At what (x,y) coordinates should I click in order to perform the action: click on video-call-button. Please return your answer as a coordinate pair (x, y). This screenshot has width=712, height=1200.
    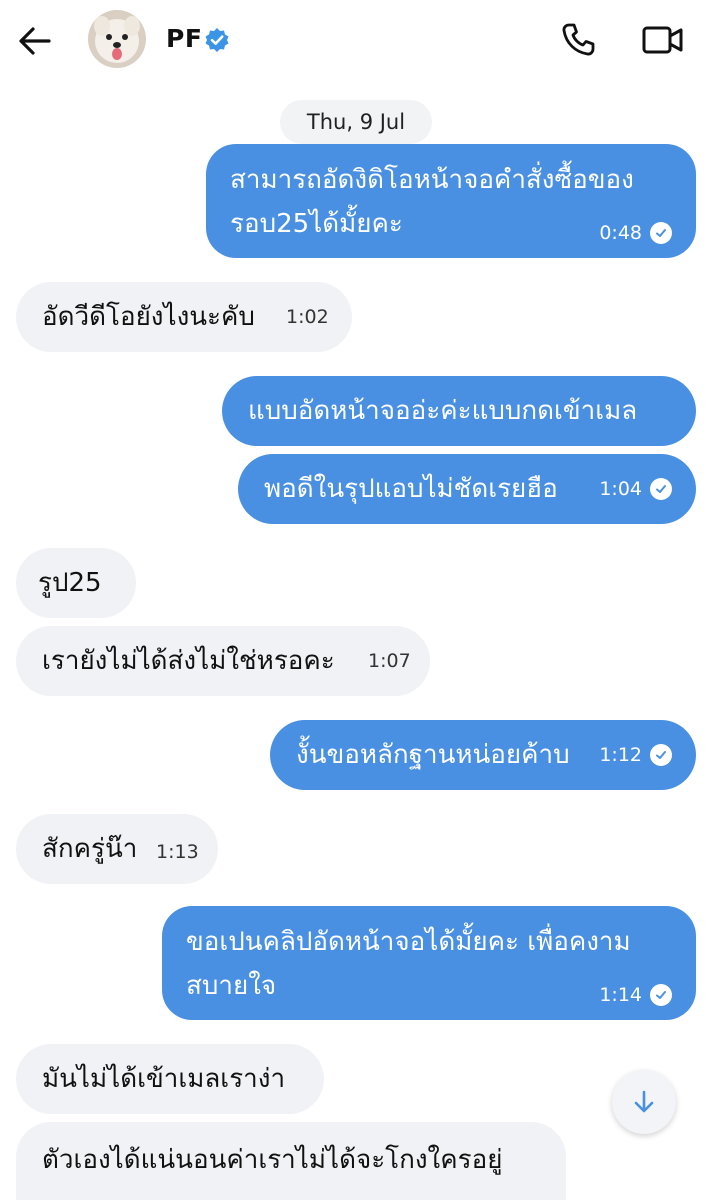
    Looking at the image, I should click on (663, 40).